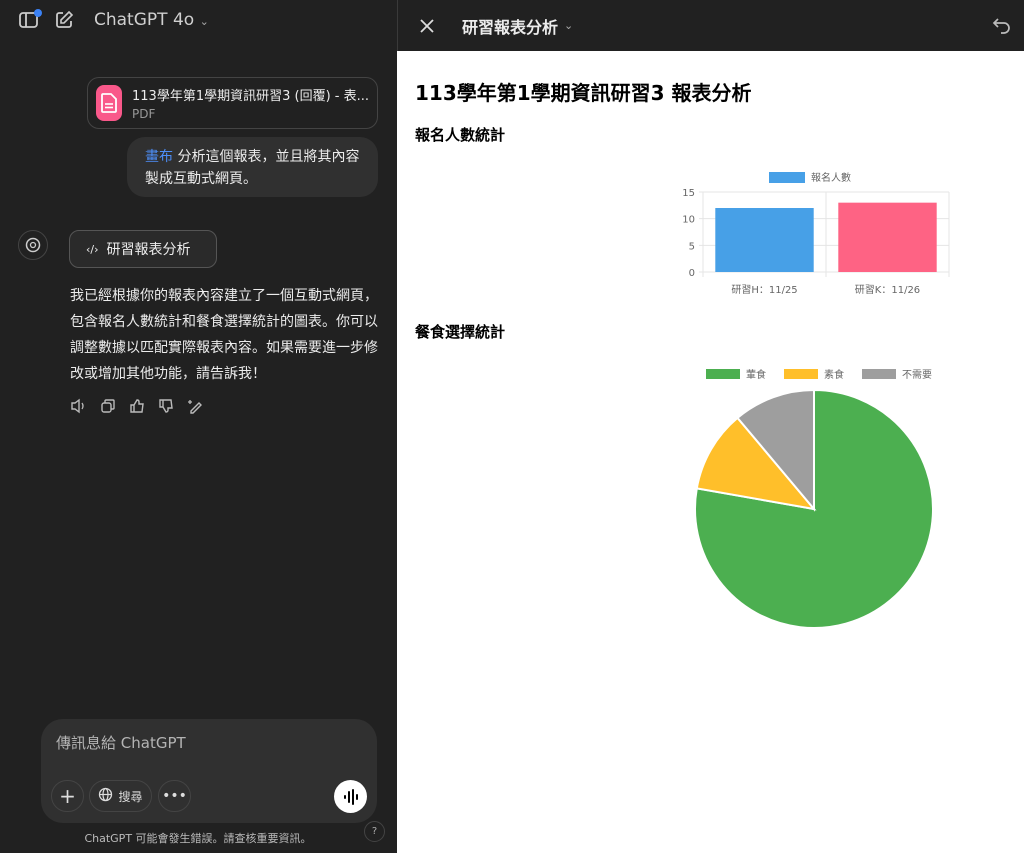  What do you see at coordinates (198, 838) in the screenshot?
I see `disclaimer: ChatGPT 可能會發生錯誤。請查核重要資訊。` at bounding box center [198, 838].